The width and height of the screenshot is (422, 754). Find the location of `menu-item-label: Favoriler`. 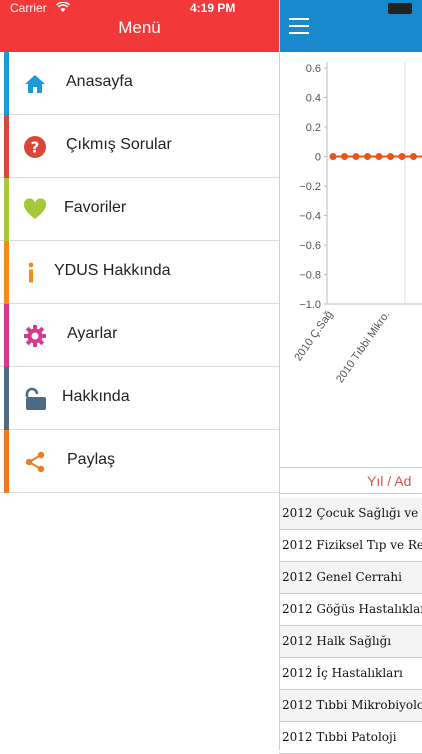

menu-item-label: Favoriler is located at coordinates (95, 208).